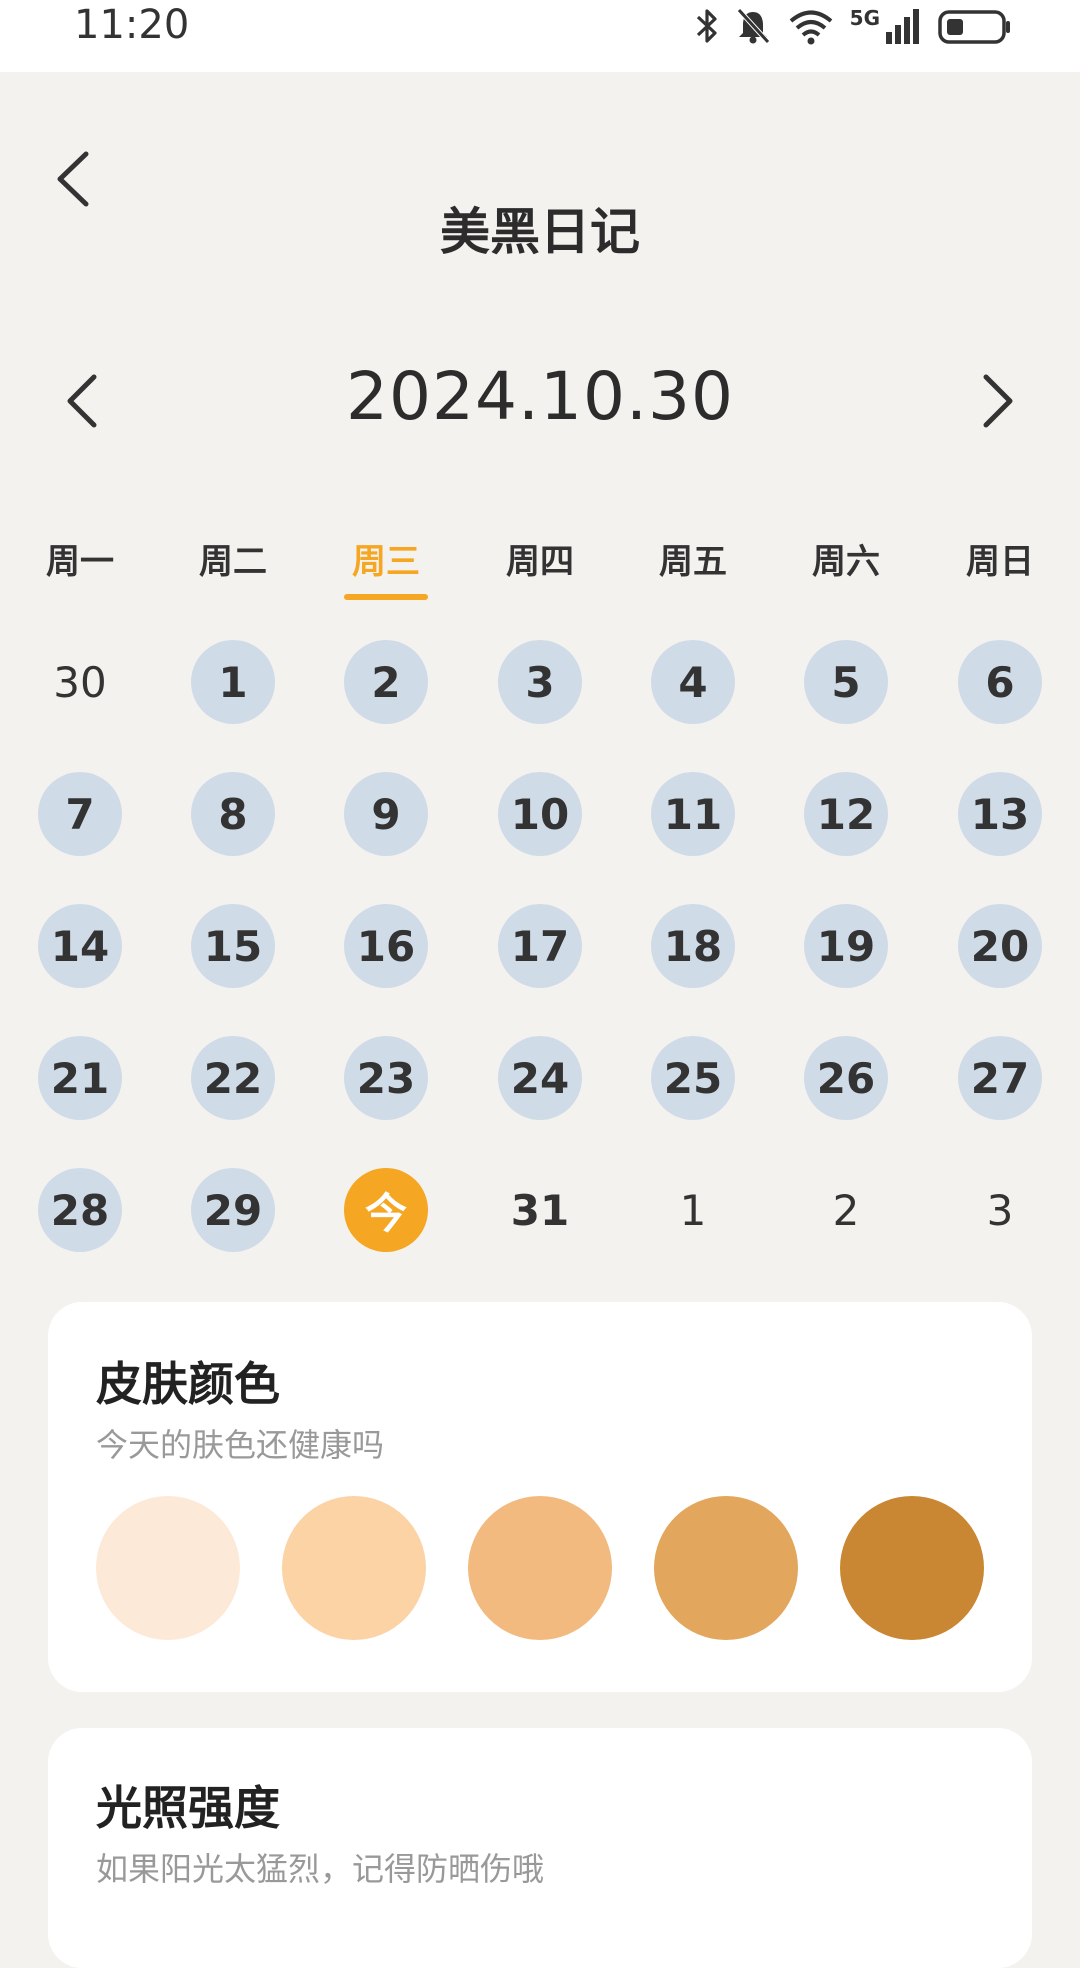 This screenshot has width=1080, height=1968. I want to click on calendar-day: 16, so click(386, 946).